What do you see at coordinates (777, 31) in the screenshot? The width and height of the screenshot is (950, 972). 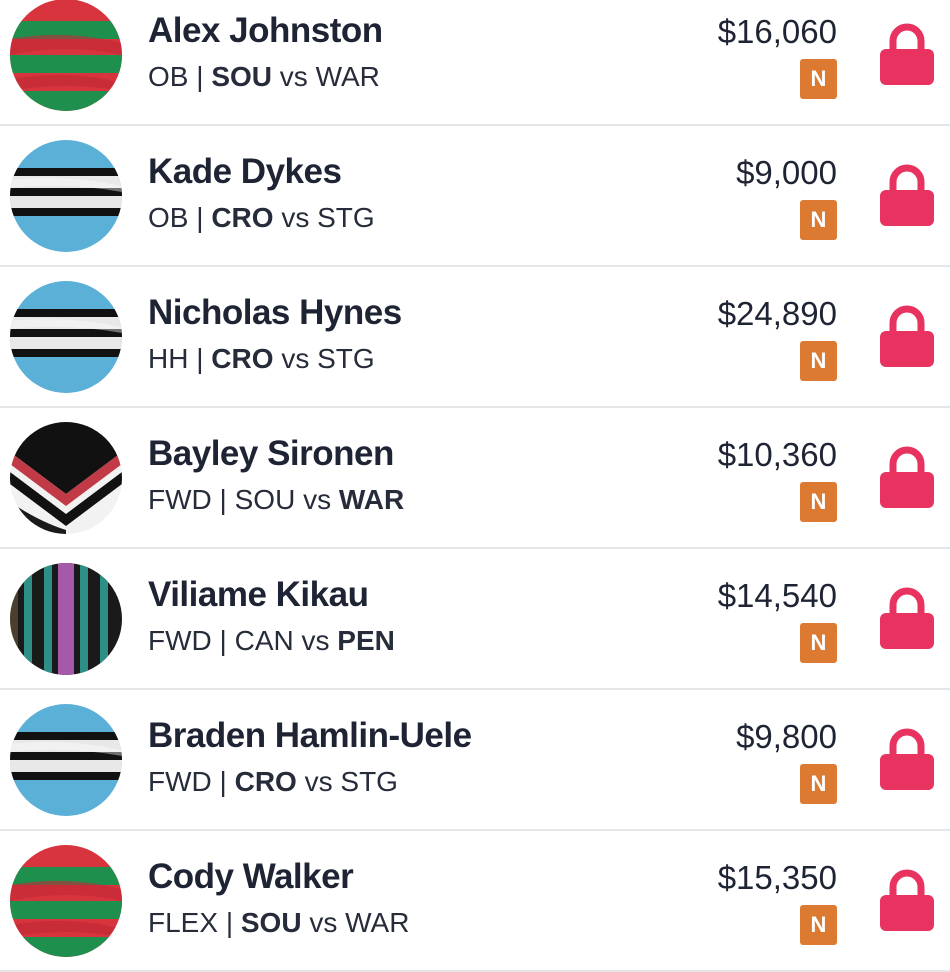 I see `player-price: $16,060` at bounding box center [777, 31].